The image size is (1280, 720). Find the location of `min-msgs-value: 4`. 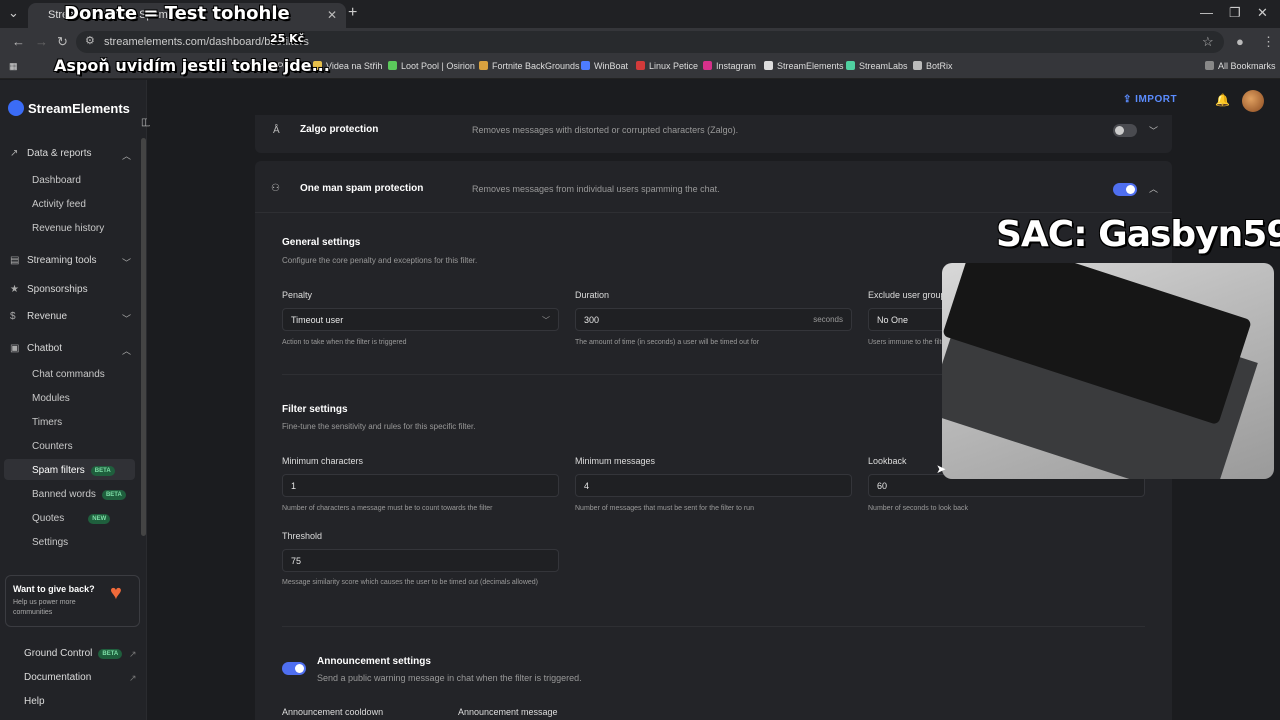

min-msgs-value: 4 is located at coordinates (587, 486).